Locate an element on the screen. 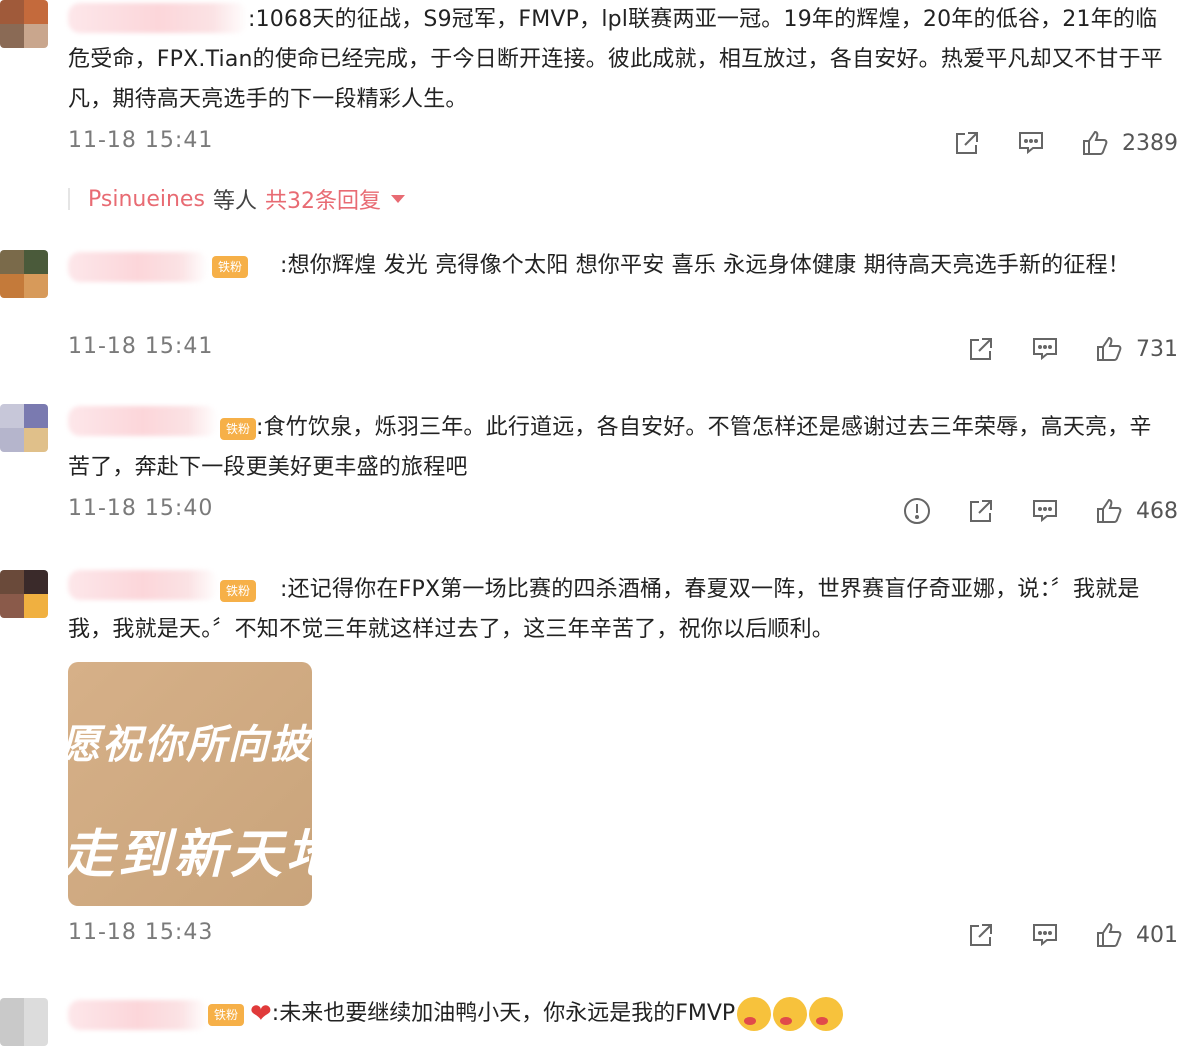 Image resolution: width=1188 pixels, height=1046 pixels. like-button: 468 is located at coordinates (1136, 511).